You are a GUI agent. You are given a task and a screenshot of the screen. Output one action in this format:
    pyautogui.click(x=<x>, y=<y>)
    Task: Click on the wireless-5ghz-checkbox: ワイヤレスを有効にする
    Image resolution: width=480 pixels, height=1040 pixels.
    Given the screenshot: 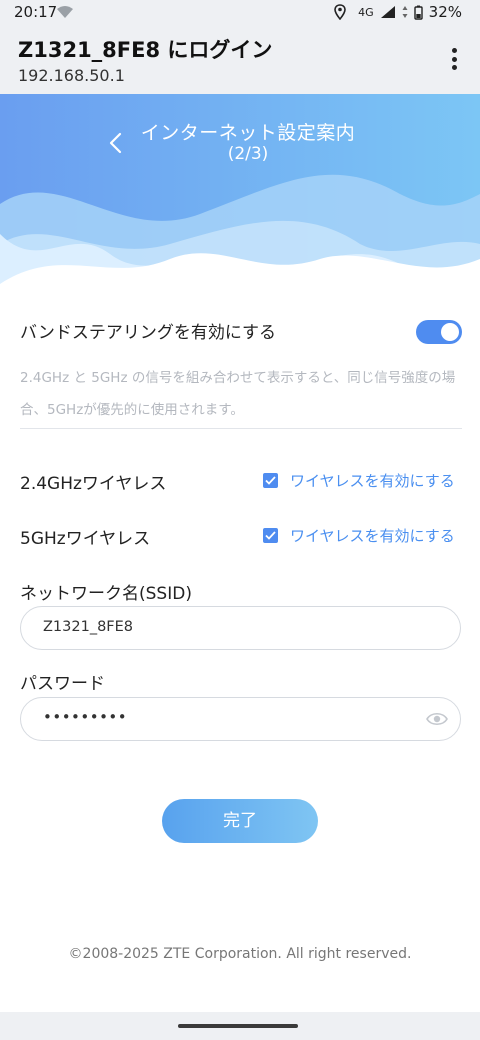 What is the action you would take?
    pyautogui.click(x=359, y=535)
    